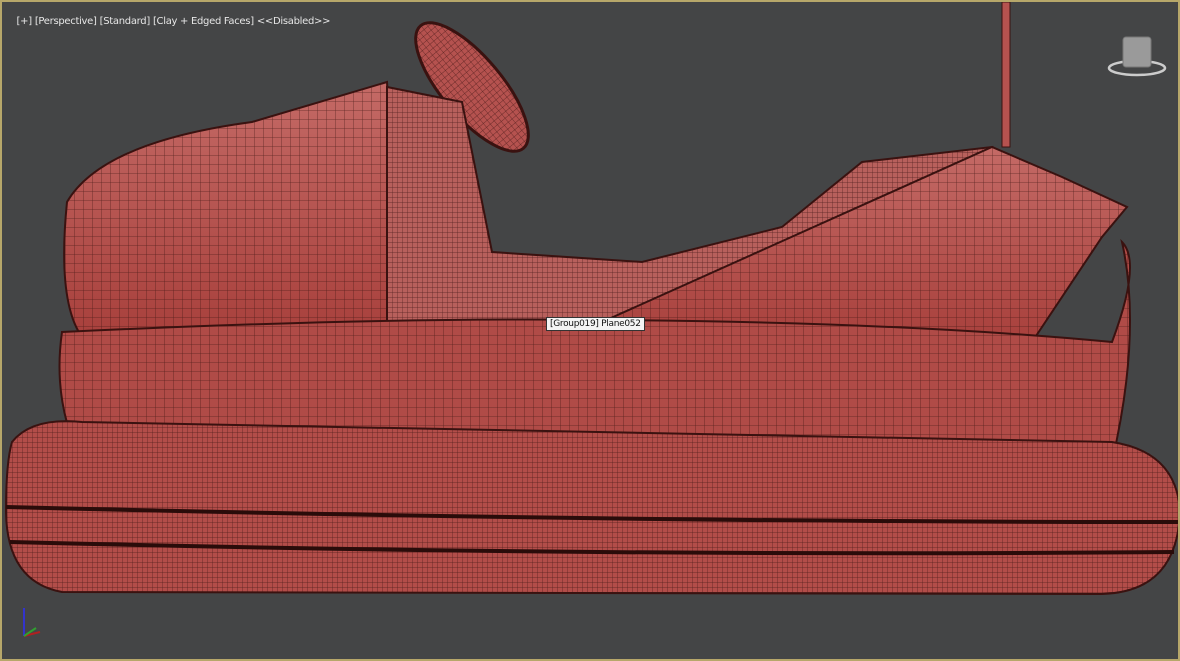 The height and width of the screenshot is (661, 1180). What do you see at coordinates (125, 21) in the screenshot?
I see `viewport-menu-standard: [Standard]` at bounding box center [125, 21].